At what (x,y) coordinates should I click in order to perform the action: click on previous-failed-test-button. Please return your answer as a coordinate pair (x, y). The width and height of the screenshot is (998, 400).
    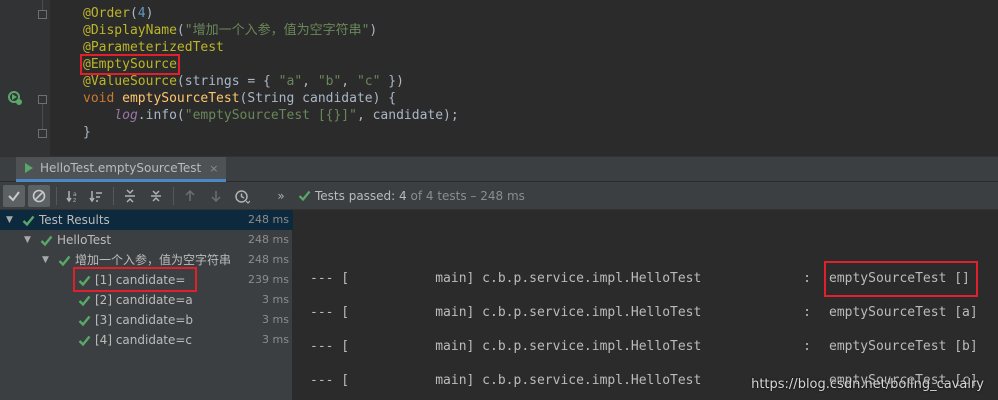
    Looking at the image, I should click on (190, 196).